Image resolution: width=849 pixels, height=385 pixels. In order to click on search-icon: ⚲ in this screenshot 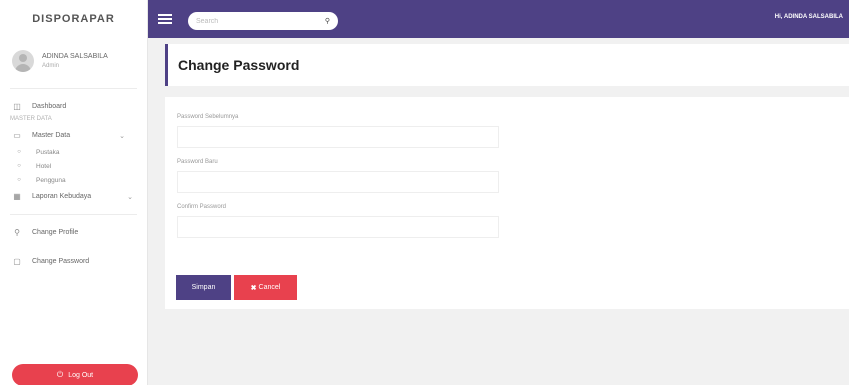, I will do `click(327, 21)`.